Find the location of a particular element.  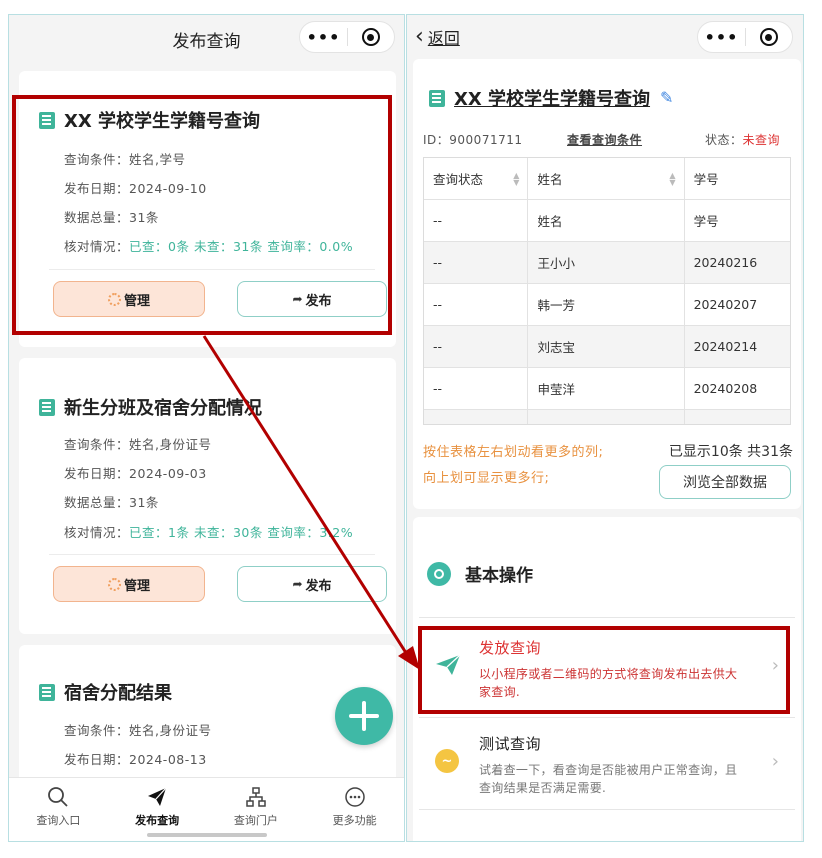

table-cell: 申莹洋 is located at coordinates (606, 388).